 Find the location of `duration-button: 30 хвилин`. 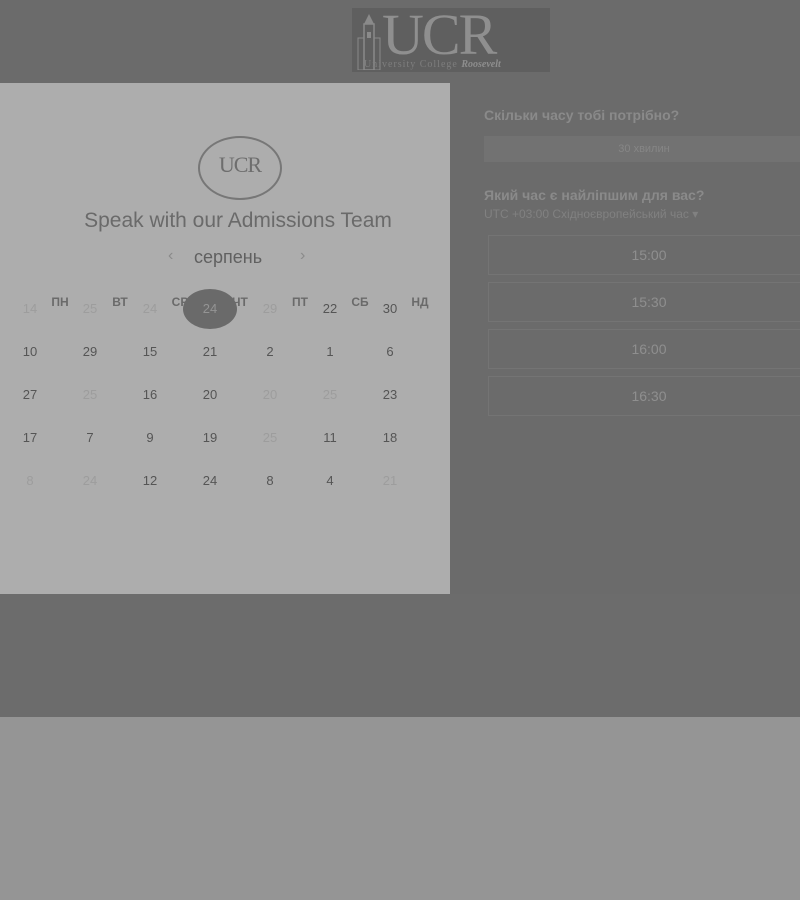

duration-button: 30 хвилин is located at coordinates (642, 149).